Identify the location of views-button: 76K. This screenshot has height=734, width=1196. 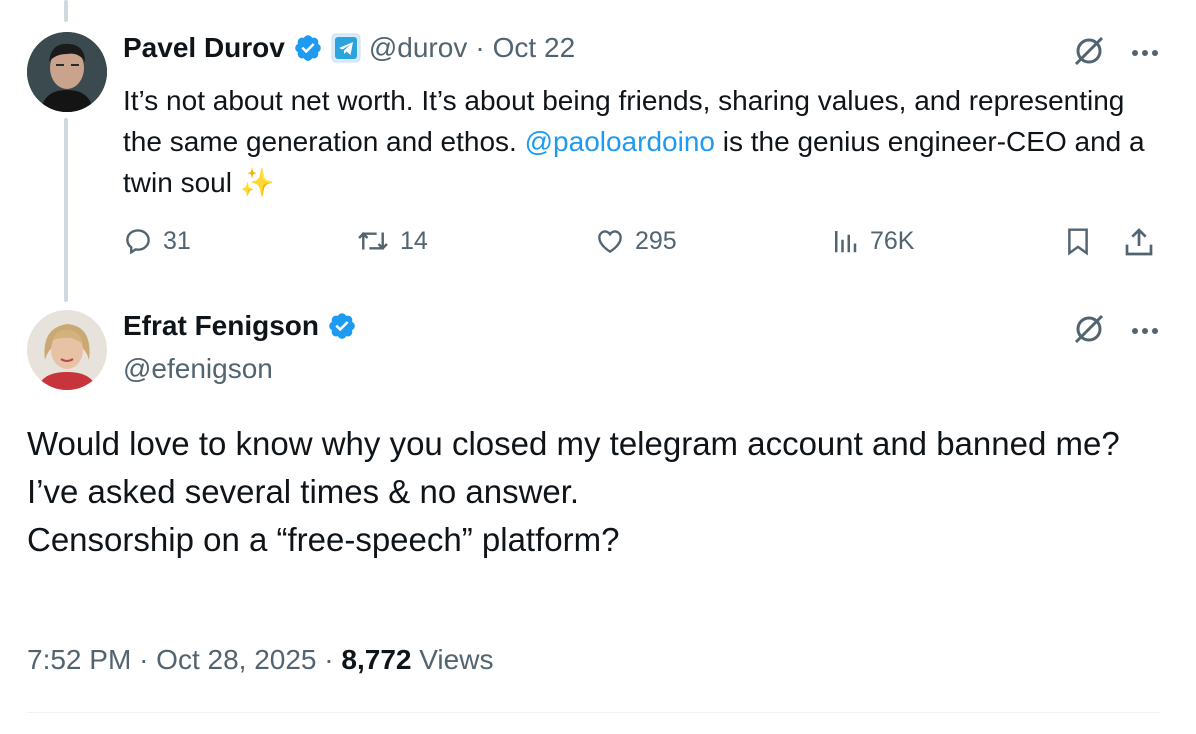
(872, 241).